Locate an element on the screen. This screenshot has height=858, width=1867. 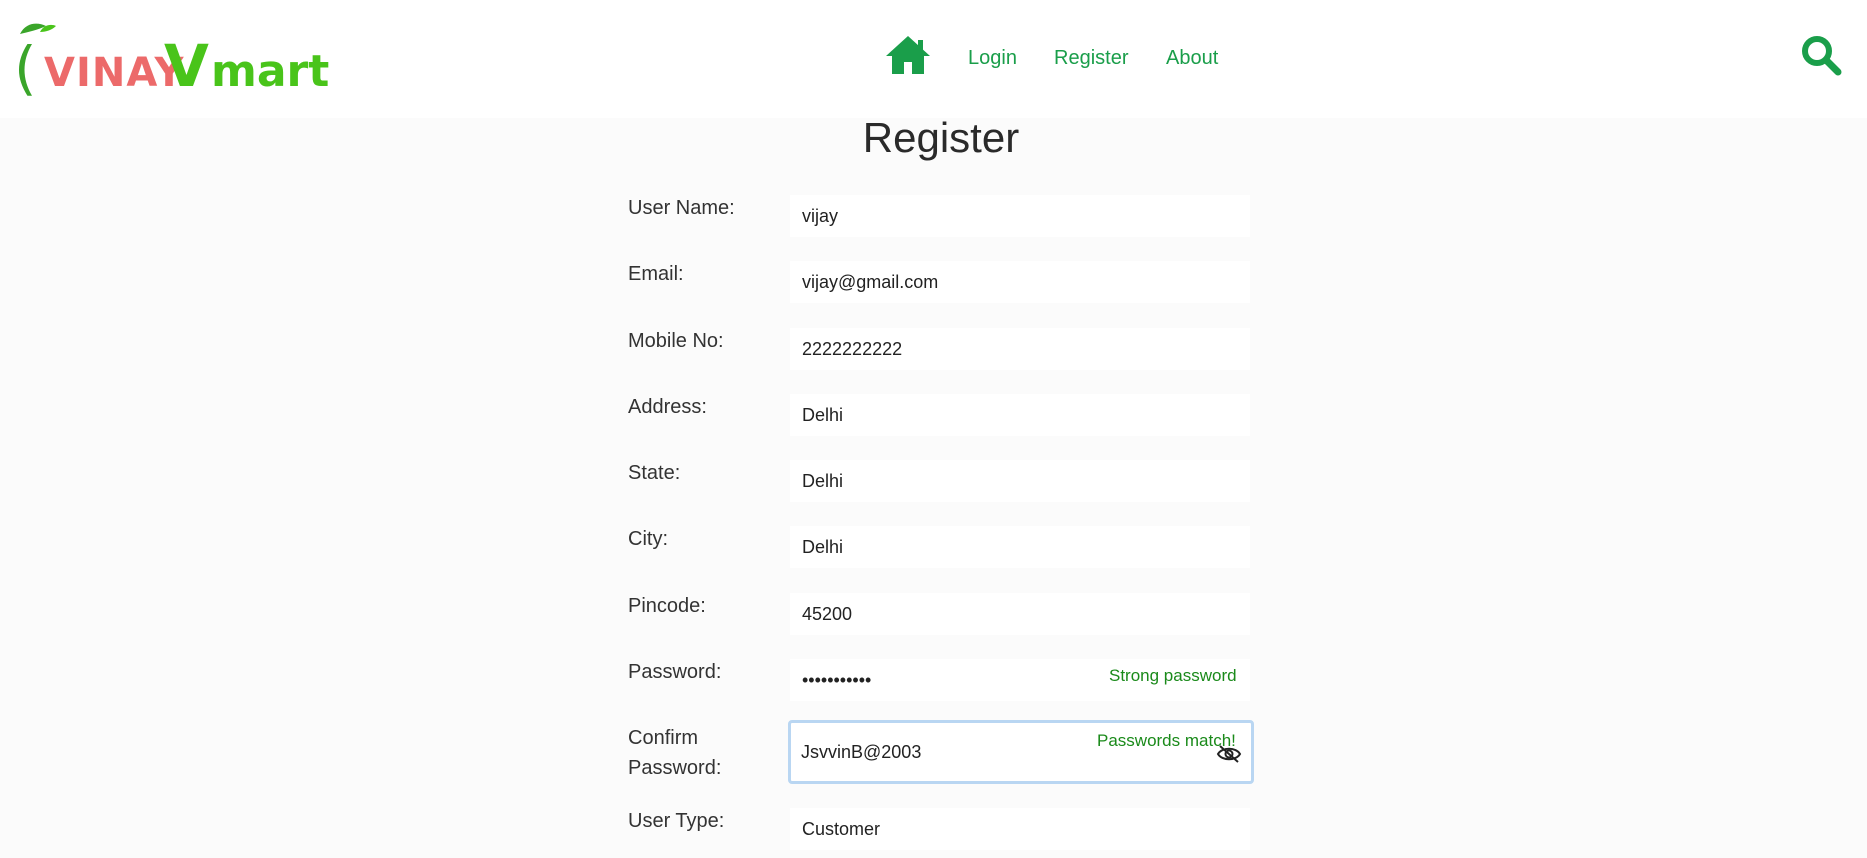
pincode-label: Pincode: is located at coordinates (667, 606).